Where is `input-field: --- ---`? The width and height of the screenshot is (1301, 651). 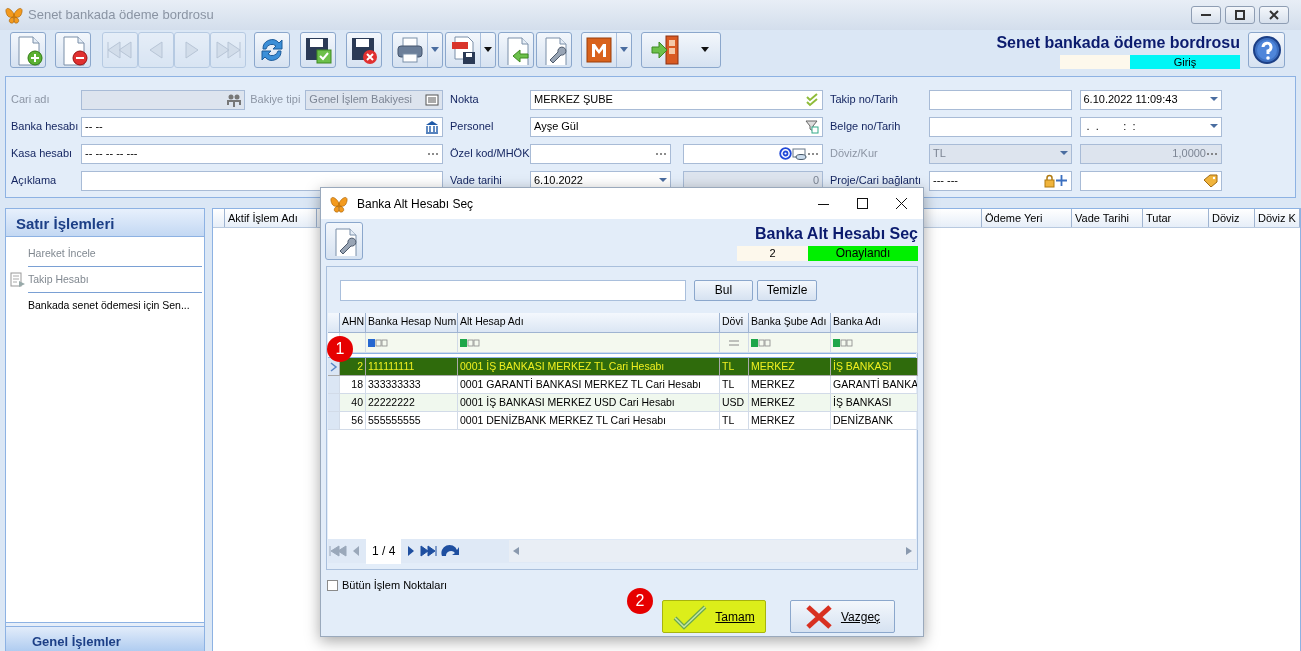 input-field: --- --- is located at coordinates (1000, 180).